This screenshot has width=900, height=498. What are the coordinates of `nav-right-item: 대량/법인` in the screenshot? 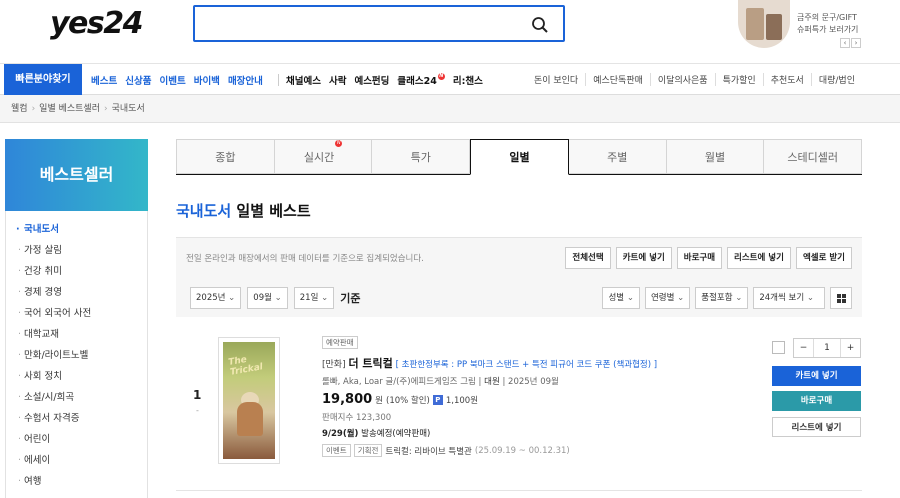 It's located at (836, 79).